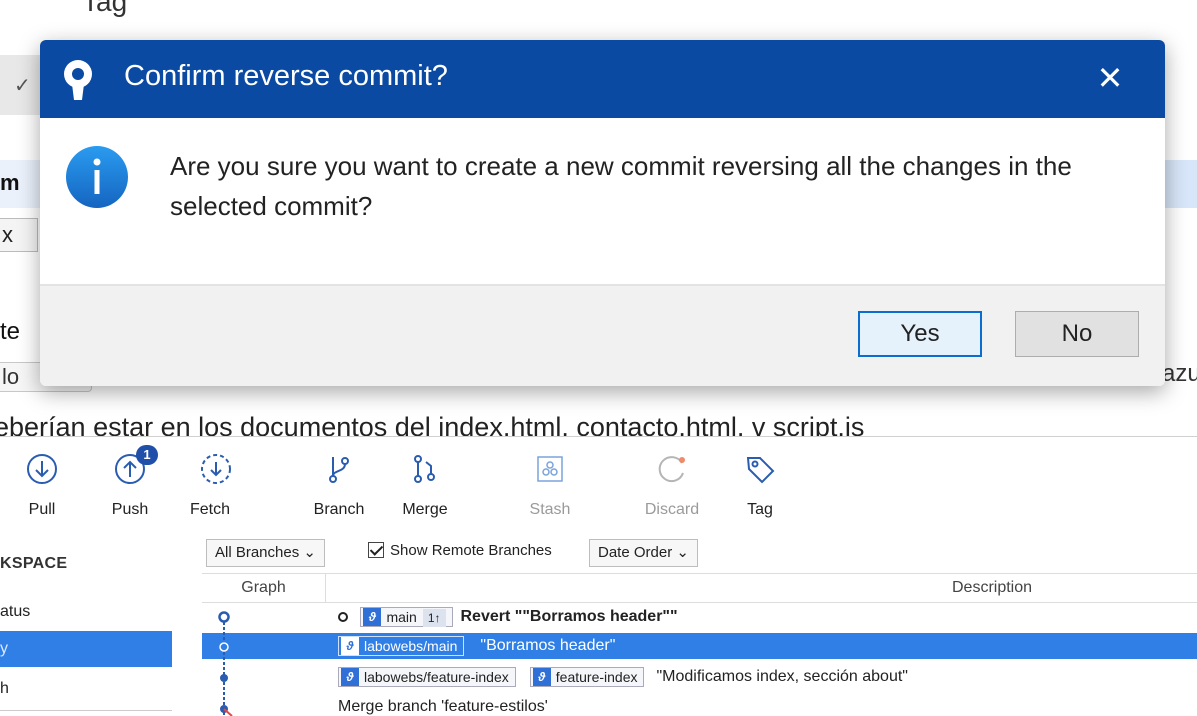  I want to click on fetch-label: Fetch, so click(210, 509).